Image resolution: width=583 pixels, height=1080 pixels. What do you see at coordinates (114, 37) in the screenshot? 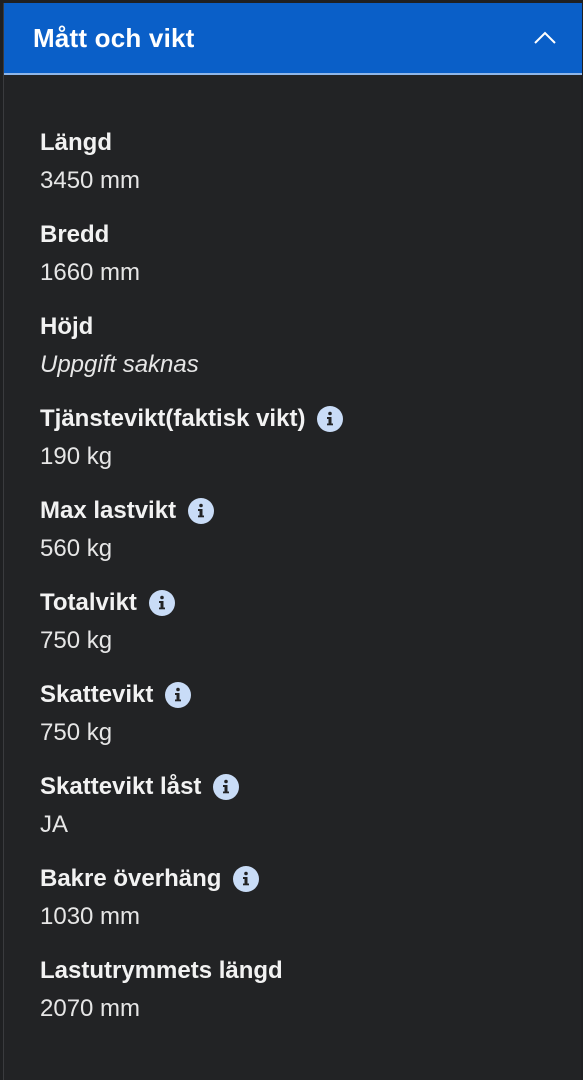
I see `section-title: Mått och vikt` at bounding box center [114, 37].